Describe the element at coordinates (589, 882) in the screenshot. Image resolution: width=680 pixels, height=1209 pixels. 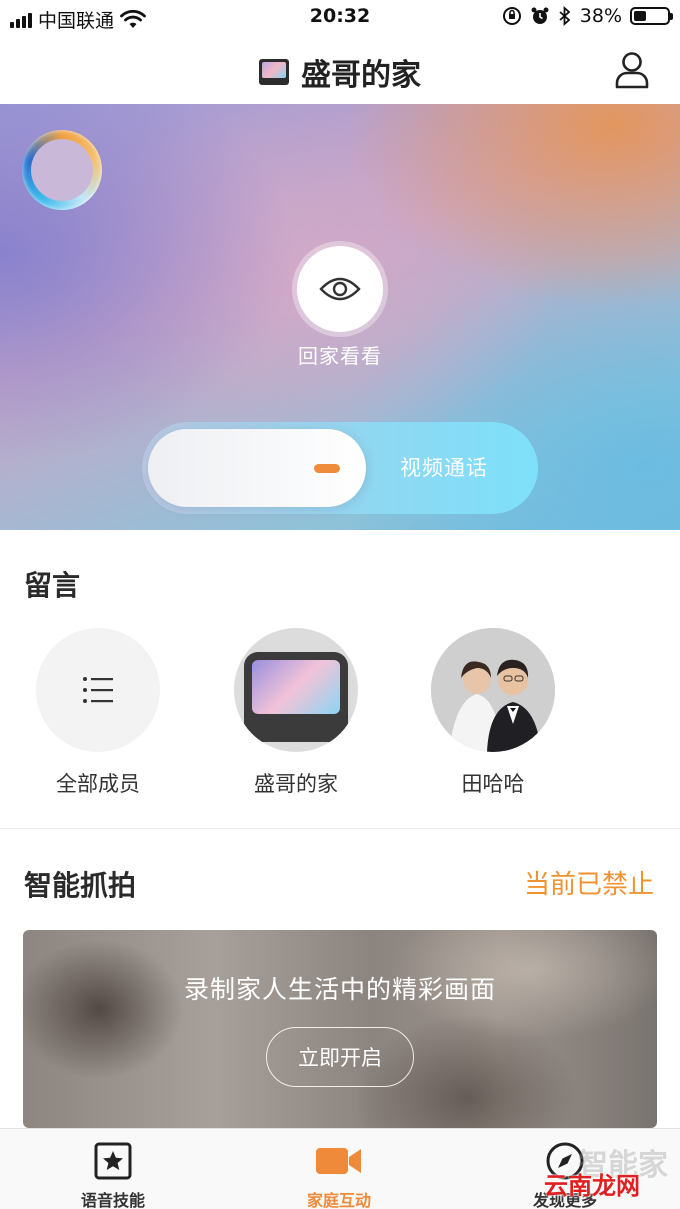
I see `capture-status-link: 当前已禁止` at that location.